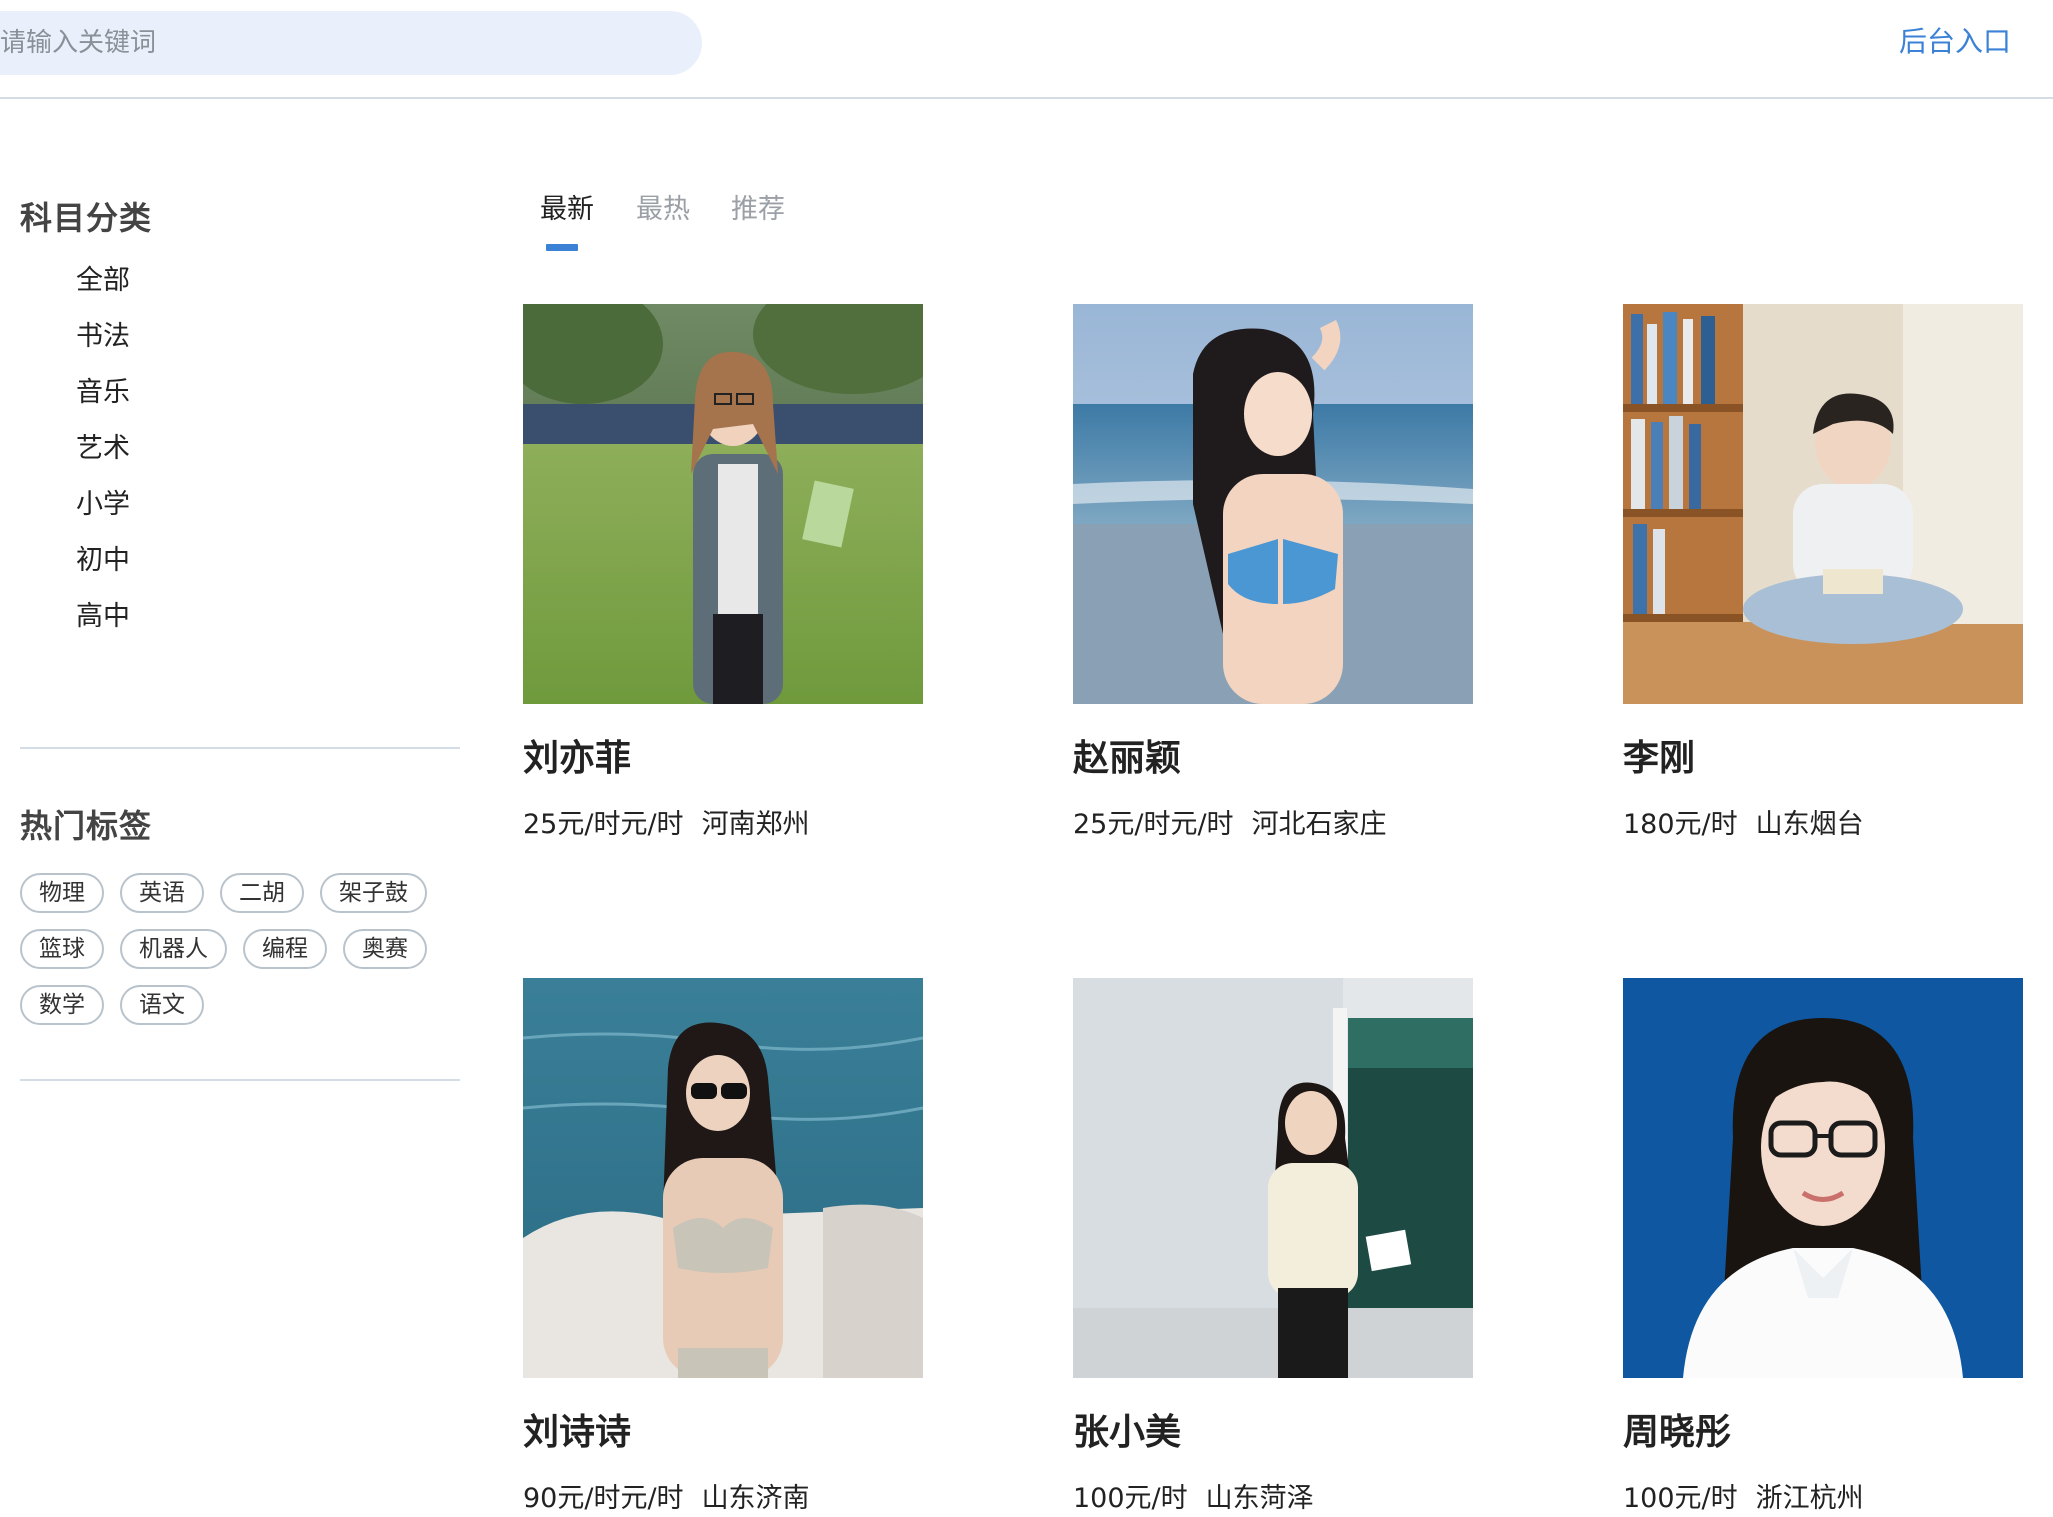  I want to click on teacher-name: 赵丽颖, so click(1127, 758).